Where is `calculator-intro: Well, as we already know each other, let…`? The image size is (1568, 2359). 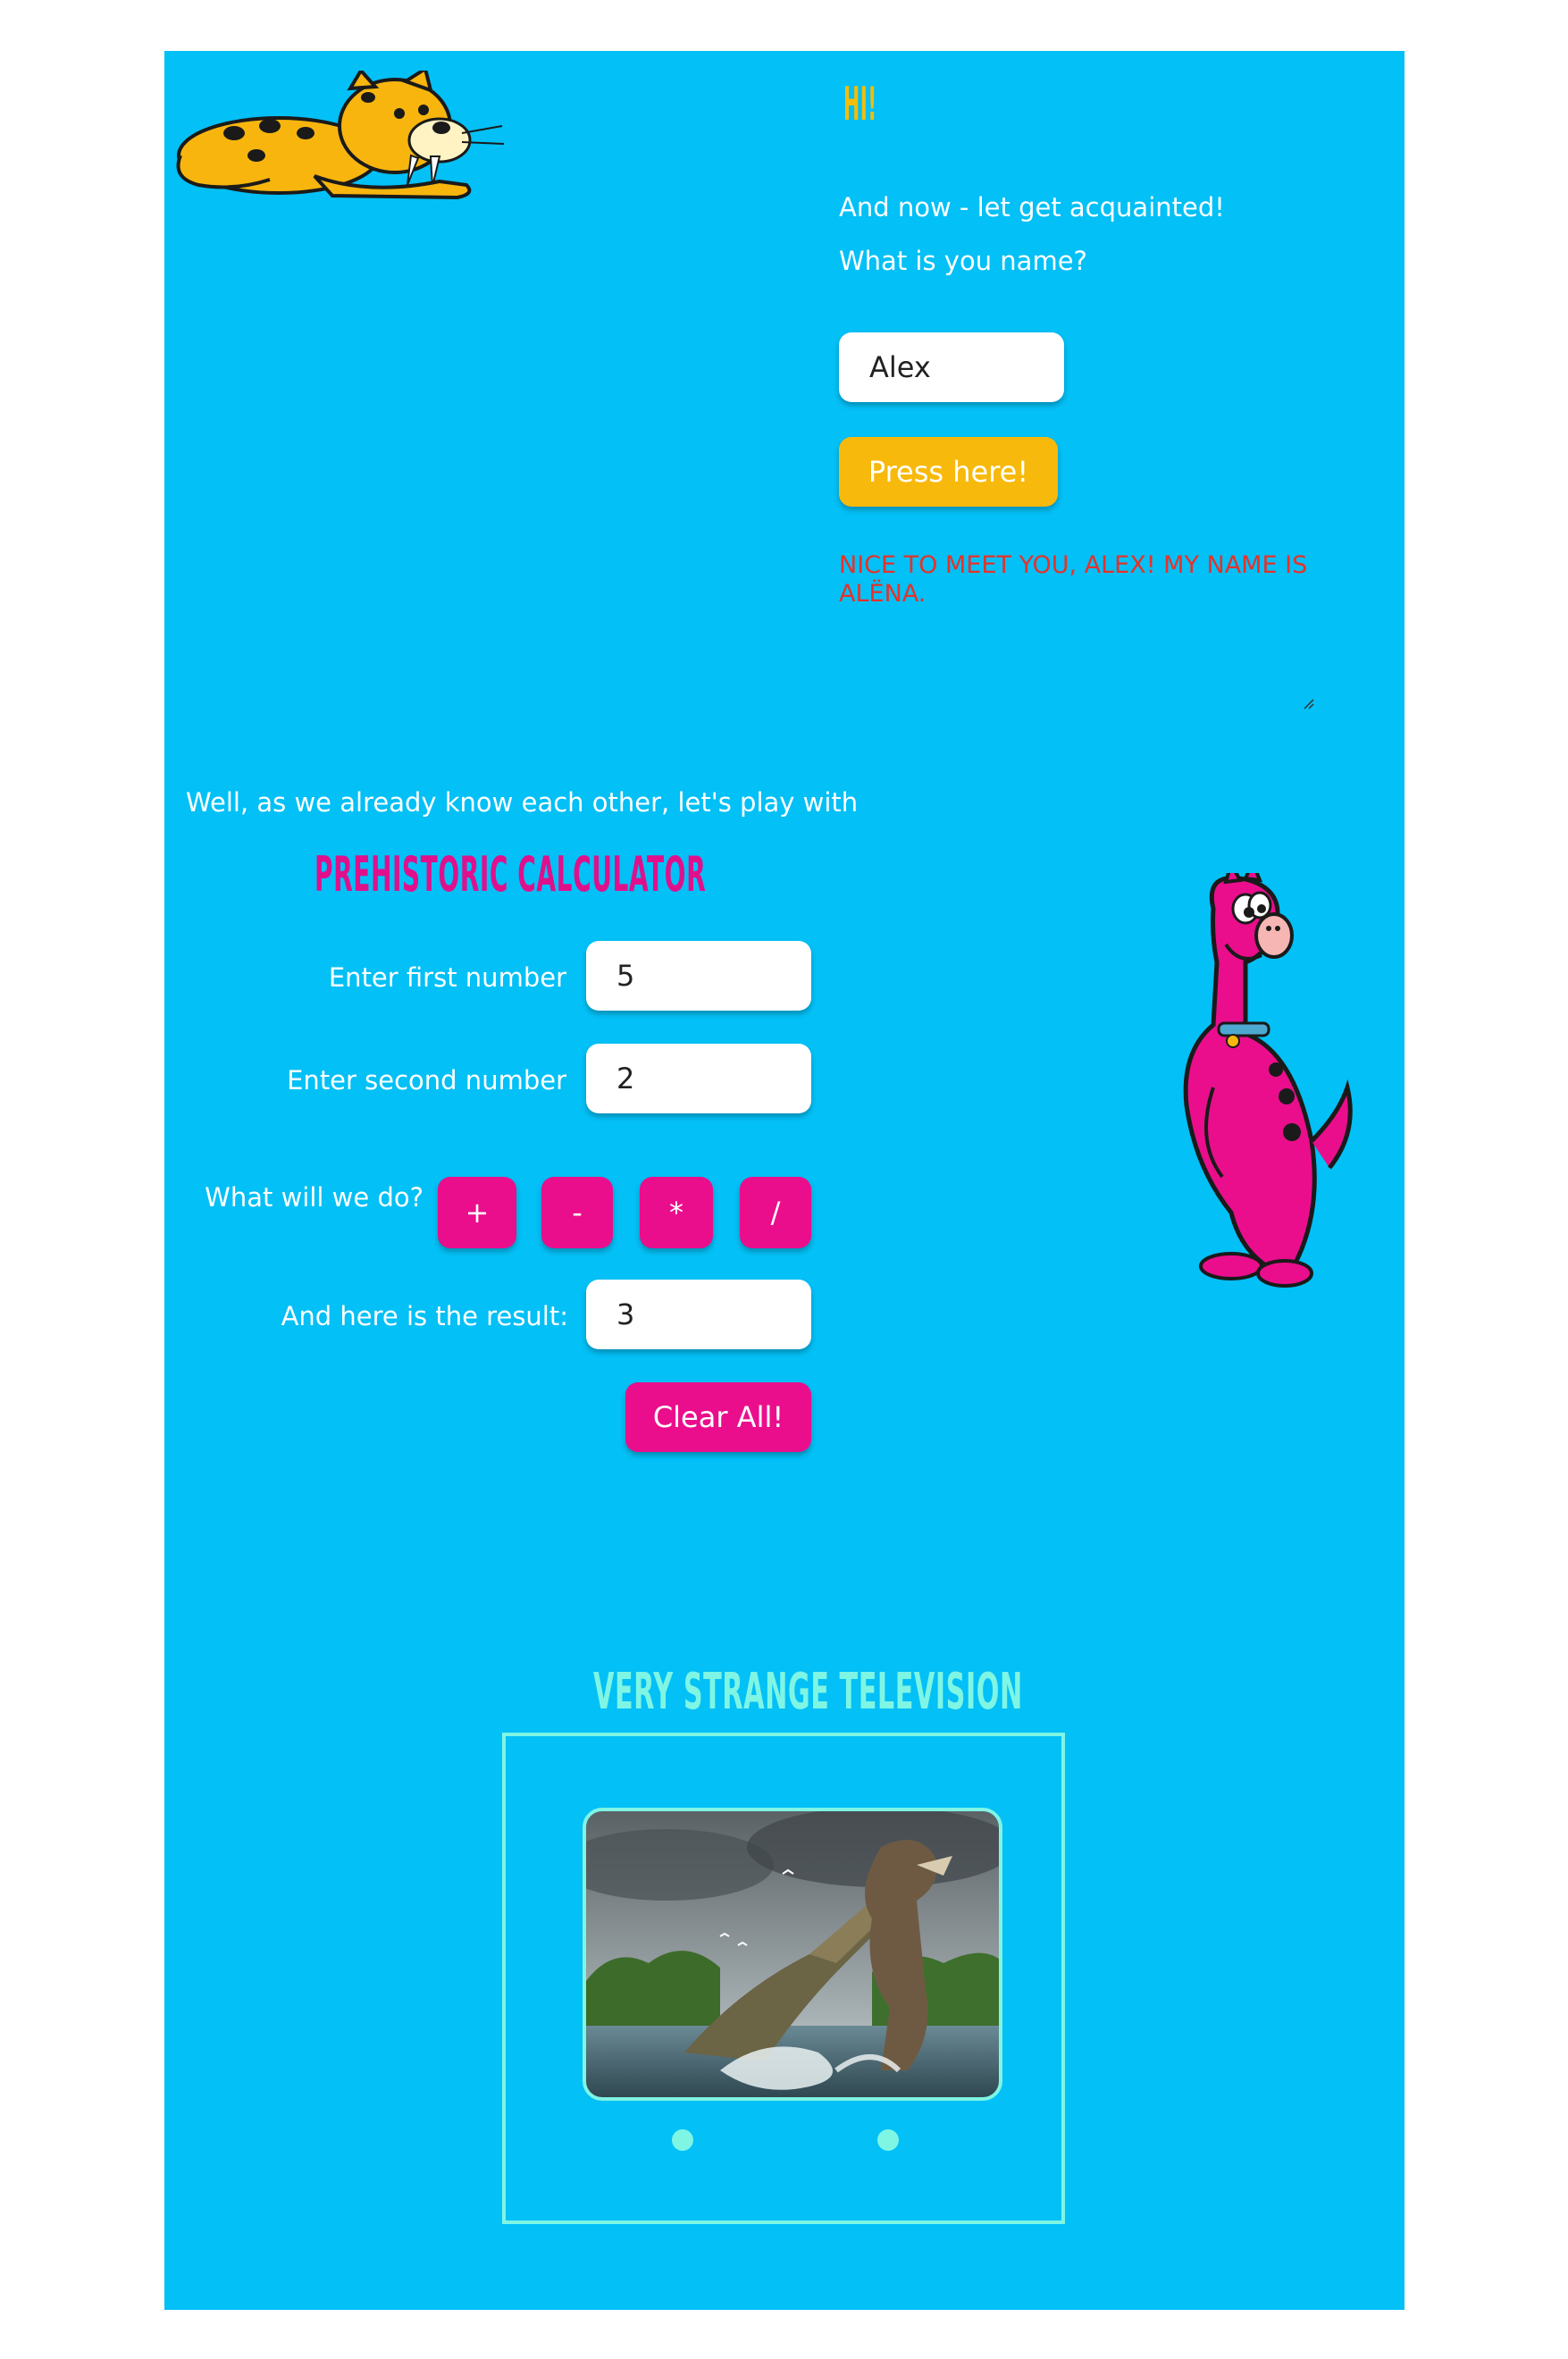
calculator-intro: Well, as we already know each other, let… is located at coordinates (522, 802).